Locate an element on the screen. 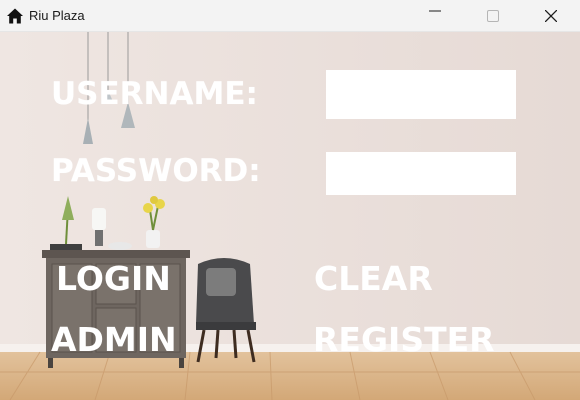 The height and width of the screenshot is (400, 580). close-icon is located at coordinates (551, 16).